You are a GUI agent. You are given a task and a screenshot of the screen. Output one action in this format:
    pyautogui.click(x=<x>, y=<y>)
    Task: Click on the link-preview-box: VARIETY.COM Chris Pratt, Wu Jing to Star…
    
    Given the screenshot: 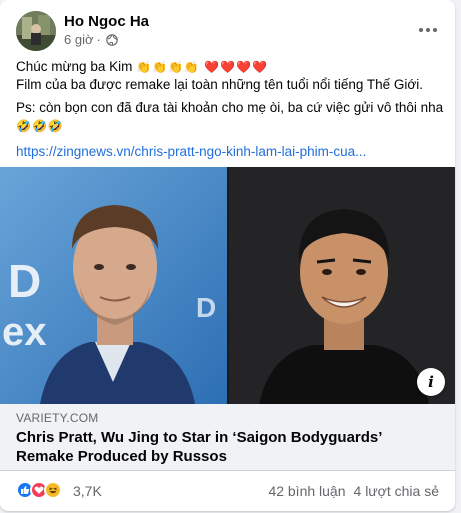 What is the action you would take?
    pyautogui.click(x=227, y=437)
    